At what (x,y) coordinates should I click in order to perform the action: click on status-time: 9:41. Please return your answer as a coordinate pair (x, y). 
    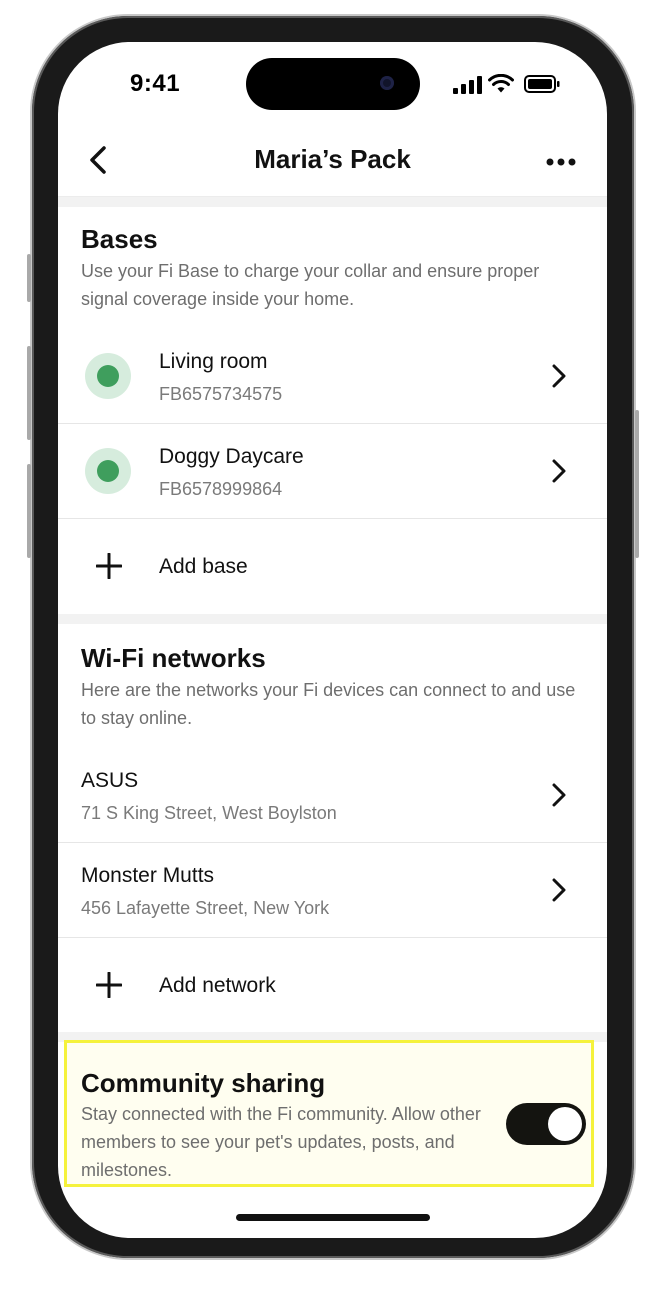
    Looking at the image, I should click on (155, 83).